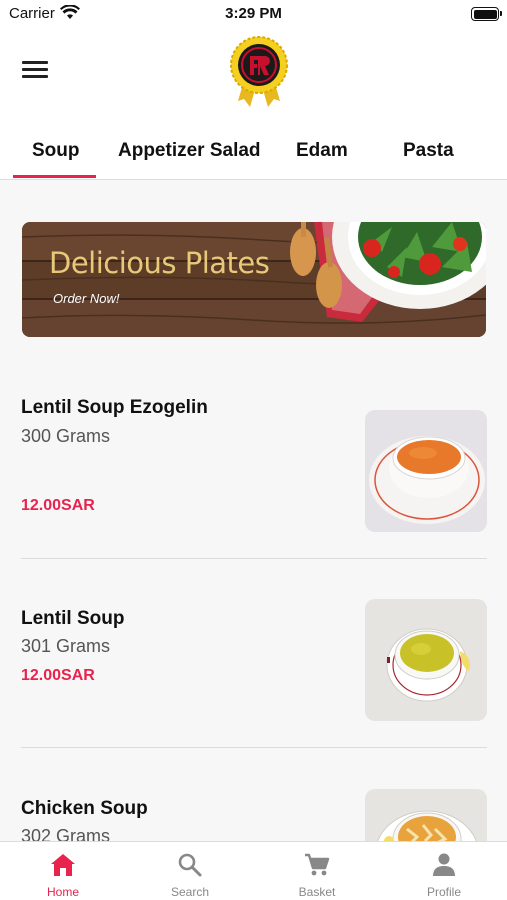 Image resolution: width=507 pixels, height=900 pixels. Describe the element at coordinates (84, 808) in the screenshot. I see `product-name: Chicken Soup` at that location.